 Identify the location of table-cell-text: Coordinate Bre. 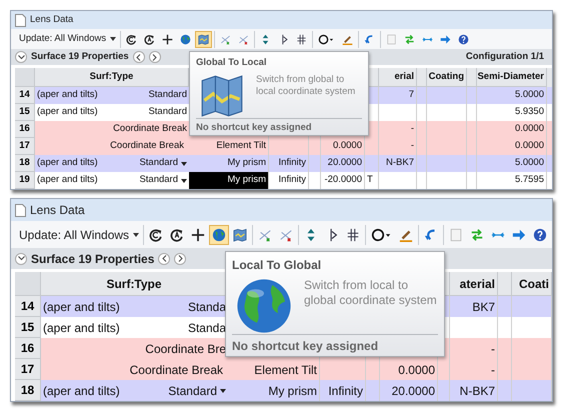
(185, 349).